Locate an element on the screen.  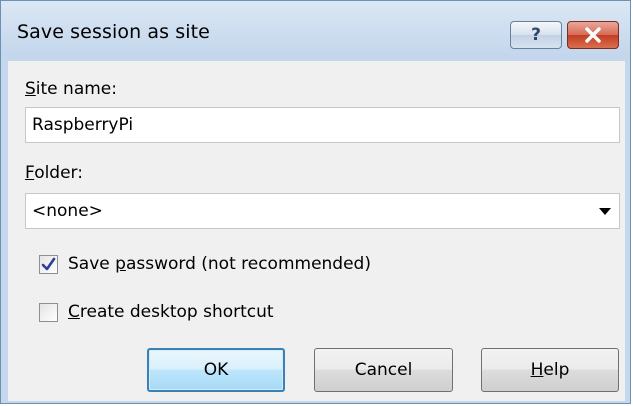
title-help-button: ? is located at coordinates (536, 35).